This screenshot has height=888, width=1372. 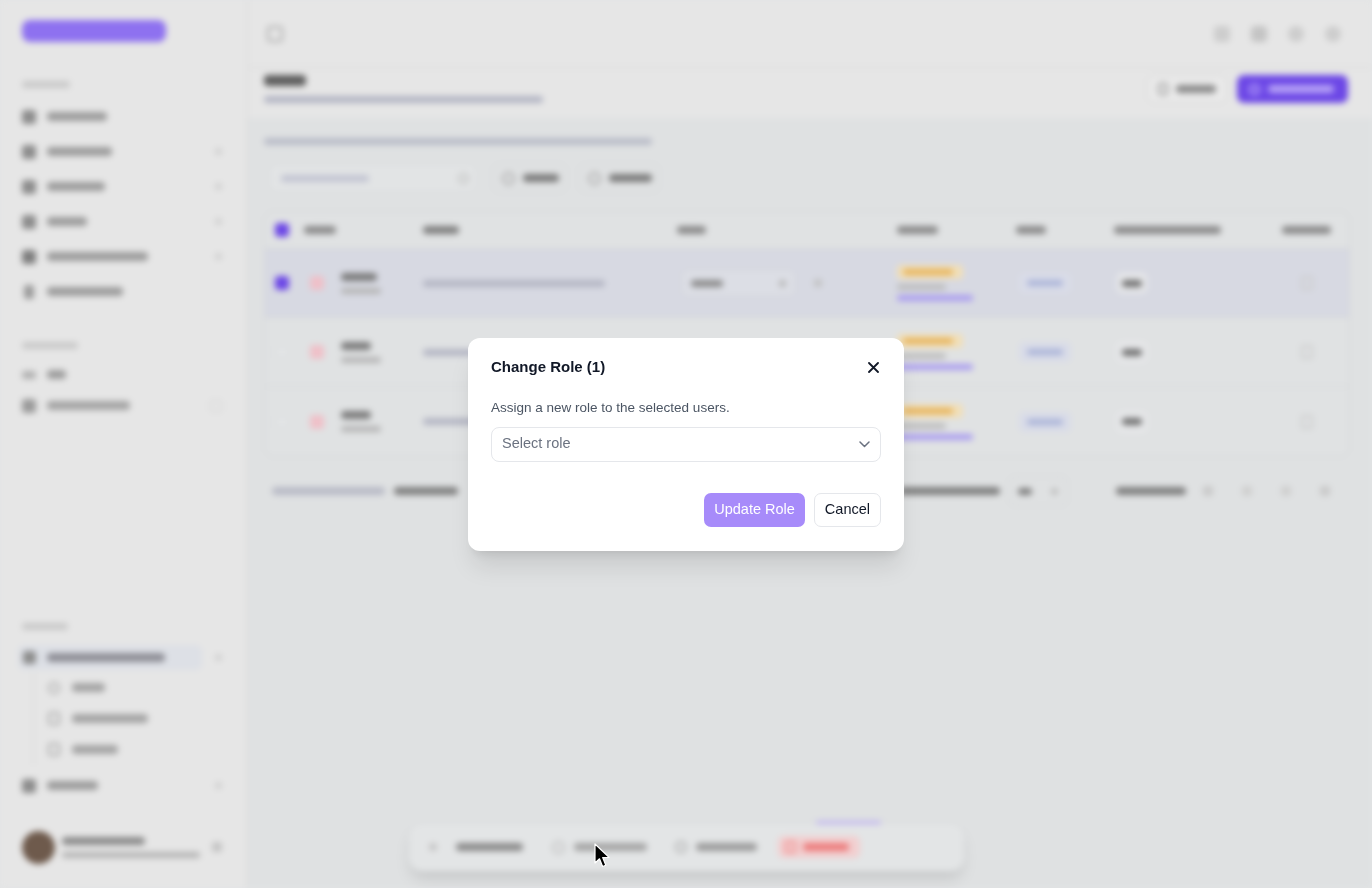 I want to click on dialog-description: Assign a new role to the selected users., so click(x=611, y=407).